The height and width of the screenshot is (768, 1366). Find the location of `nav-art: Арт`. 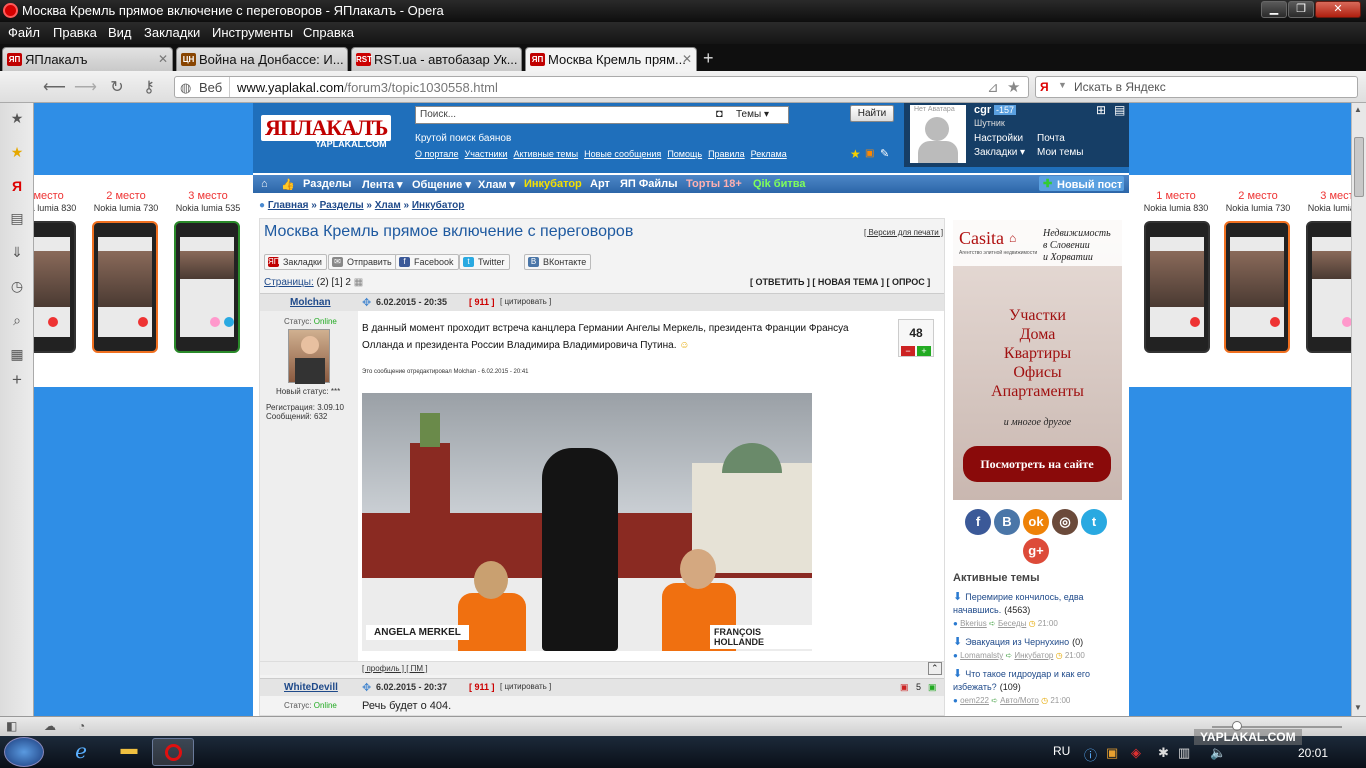

nav-art: Арт is located at coordinates (600, 184).